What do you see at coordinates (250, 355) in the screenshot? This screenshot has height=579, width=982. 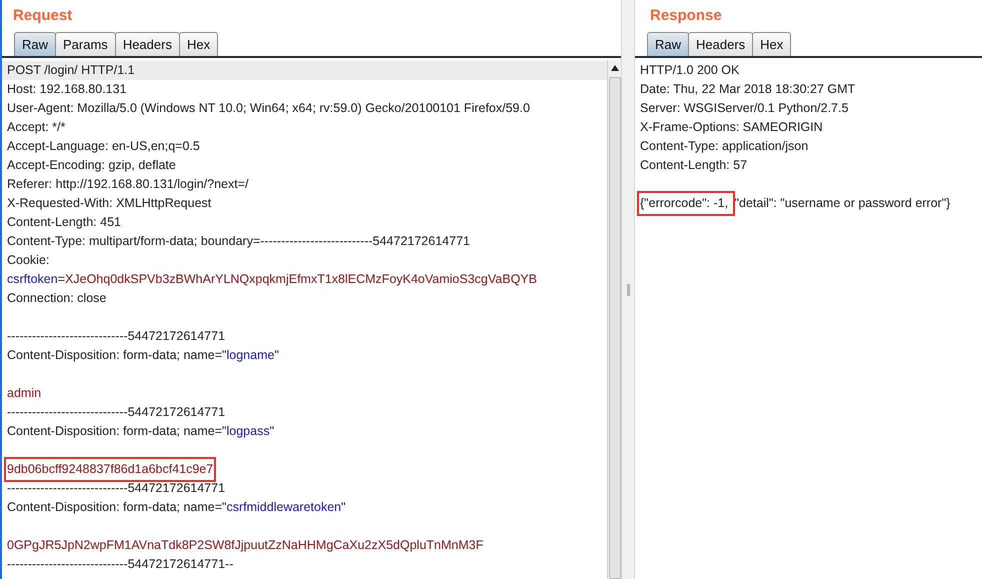 I see `parameter-name: logname` at bounding box center [250, 355].